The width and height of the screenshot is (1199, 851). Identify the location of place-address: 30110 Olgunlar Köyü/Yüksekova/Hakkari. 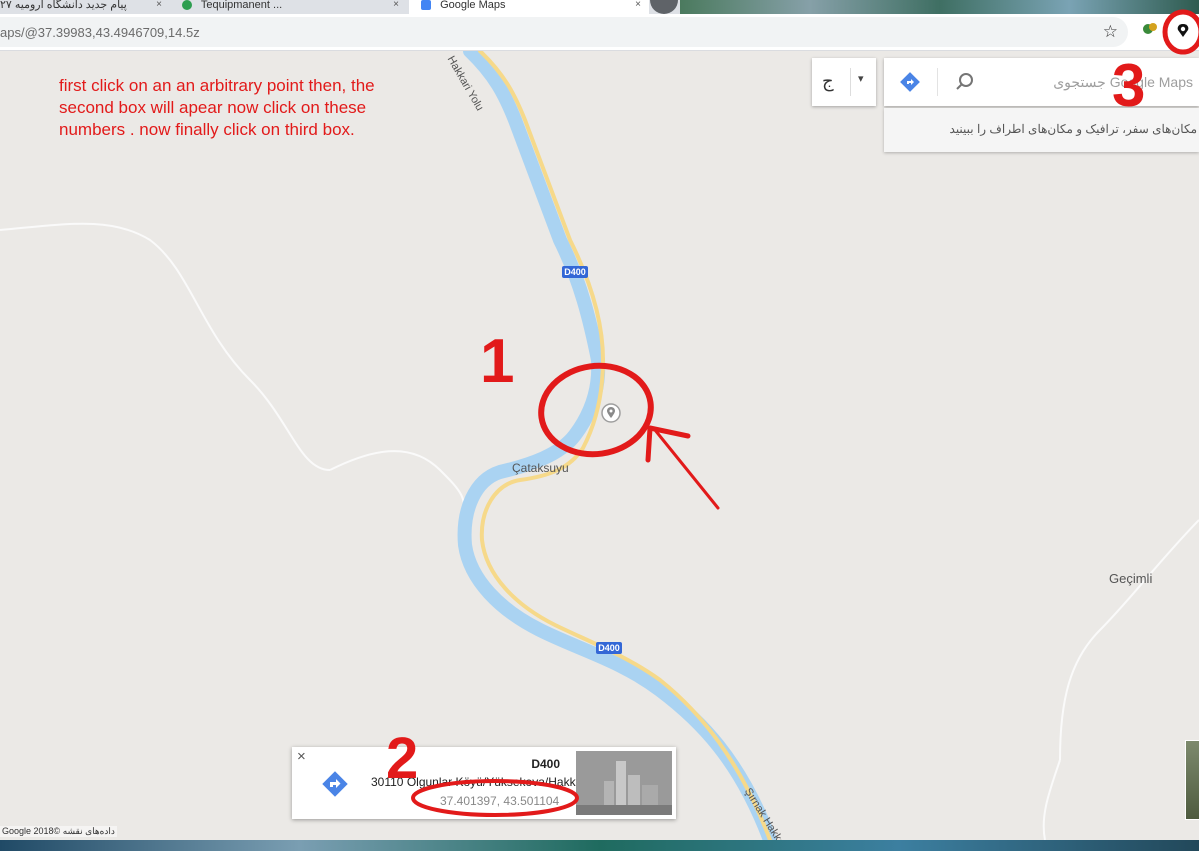
(480, 782).